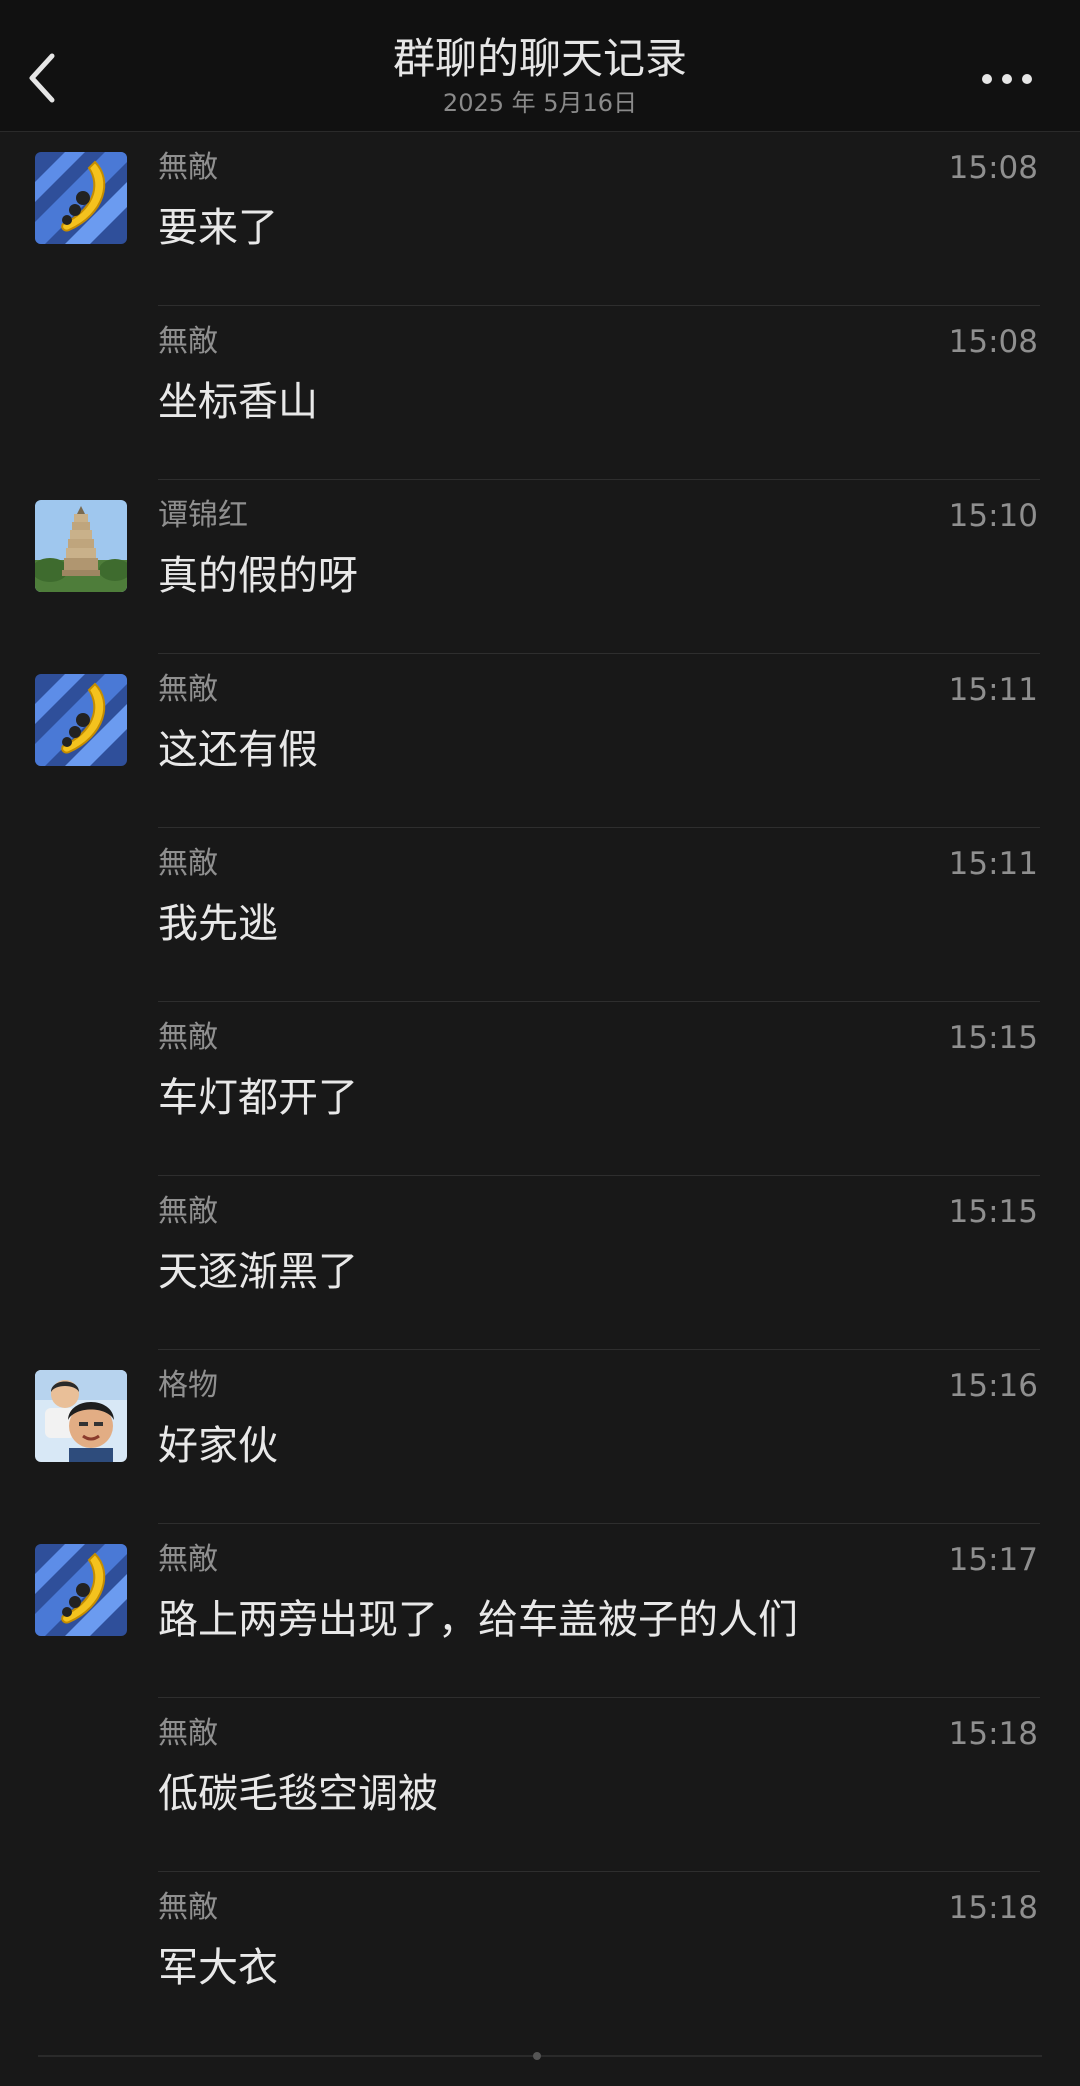 The height and width of the screenshot is (2086, 1080). I want to click on message-item: 無敵 15:15 车灯都开了, so click(540, 1089).